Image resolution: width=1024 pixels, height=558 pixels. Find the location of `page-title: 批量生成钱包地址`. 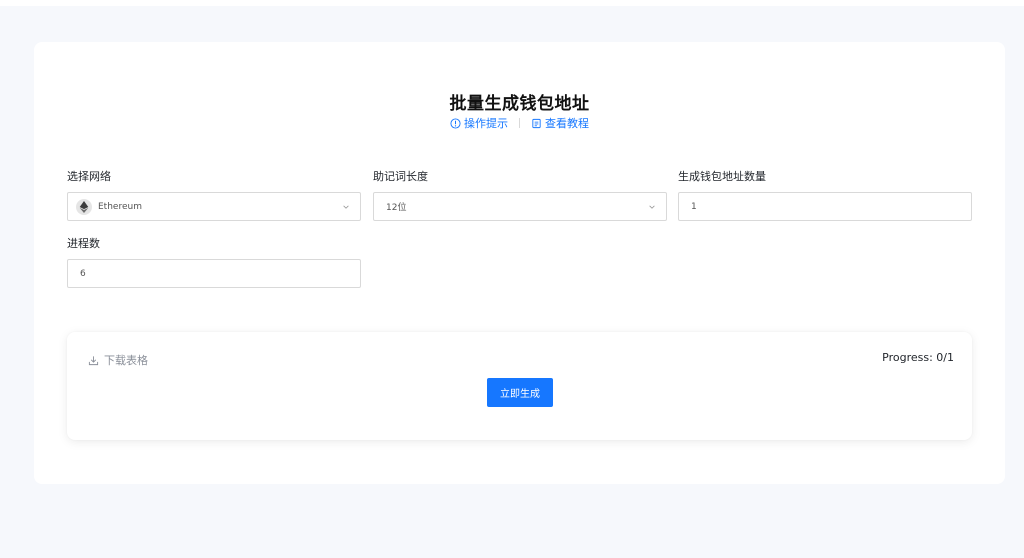

page-title: 批量生成钱包地址 is located at coordinates (519, 104).